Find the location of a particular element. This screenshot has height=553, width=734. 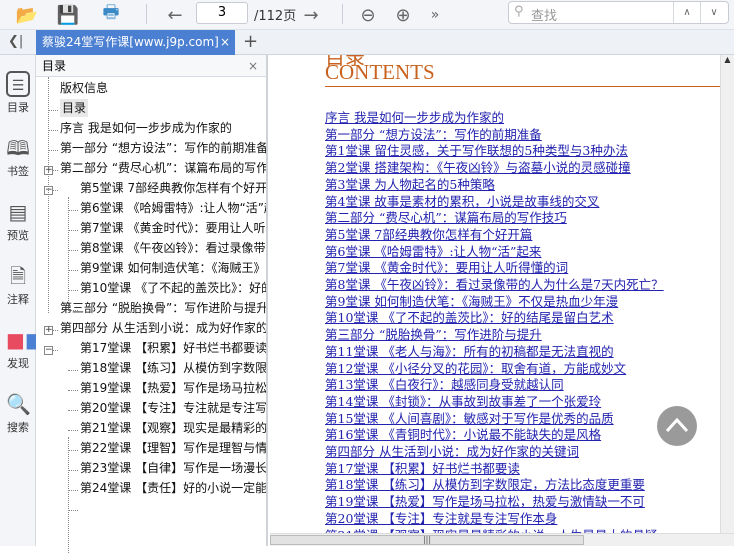

sidebar-item-notes: 🗎 注释 is located at coordinates (18, 285).